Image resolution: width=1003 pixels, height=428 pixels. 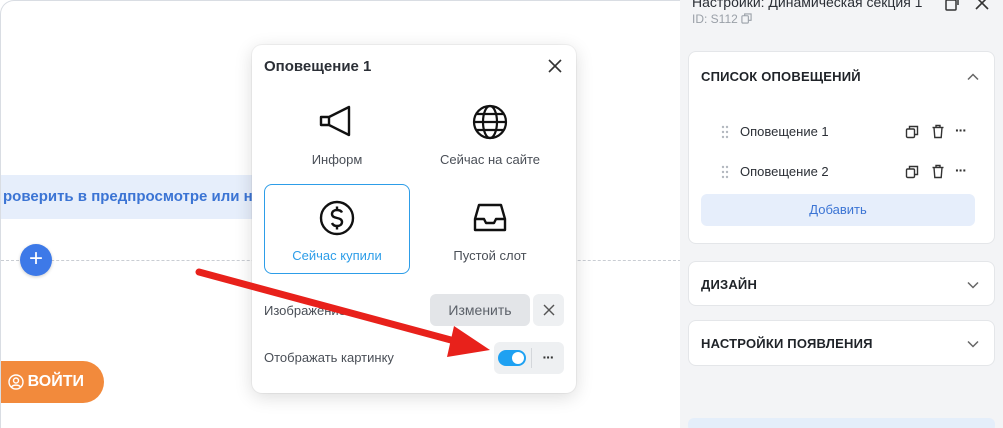 I want to click on tile-label: Сейчас купили, so click(x=337, y=255).